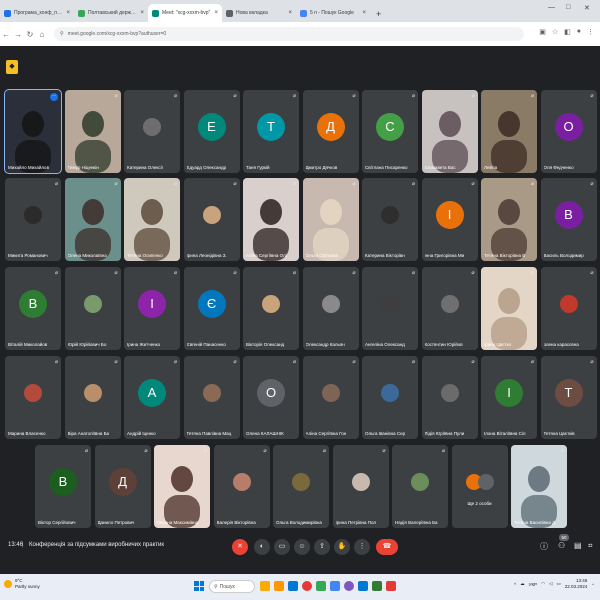 Image resolution: width=600 pixels, height=600 pixels. Describe the element at coordinates (54, 97) in the screenshot. I see `tile-more-options-icon: ⋯` at that location.